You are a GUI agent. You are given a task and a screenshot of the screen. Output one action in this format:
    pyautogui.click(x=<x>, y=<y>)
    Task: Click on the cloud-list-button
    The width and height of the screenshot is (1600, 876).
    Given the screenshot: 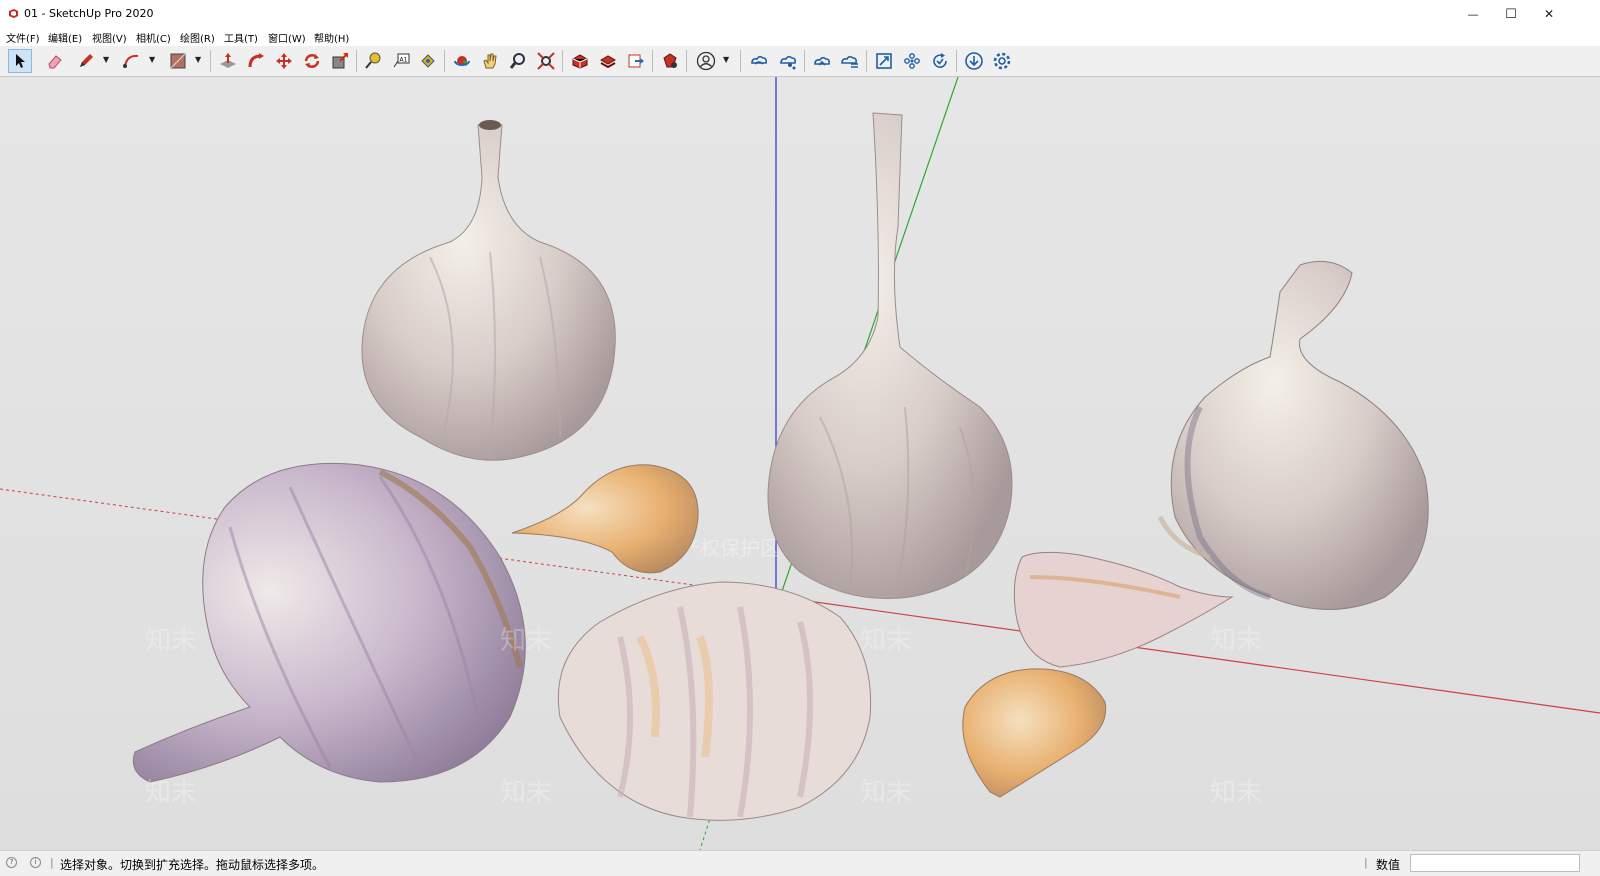 What is the action you would take?
    pyautogui.click(x=850, y=61)
    